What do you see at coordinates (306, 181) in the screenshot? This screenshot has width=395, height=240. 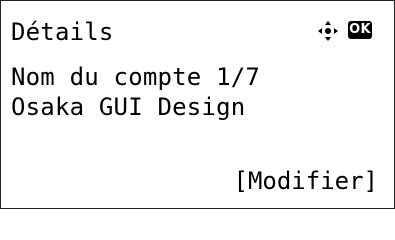 I see `modify-softkey: [Modifier]` at bounding box center [306, 181].